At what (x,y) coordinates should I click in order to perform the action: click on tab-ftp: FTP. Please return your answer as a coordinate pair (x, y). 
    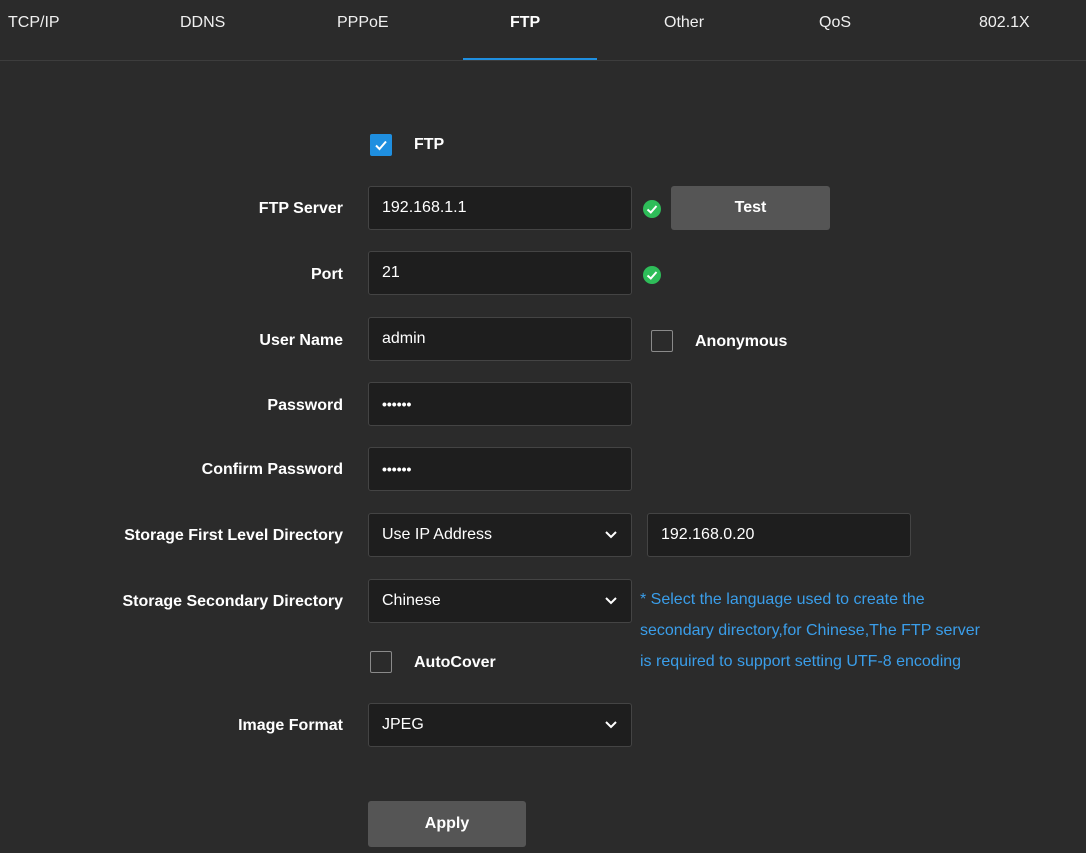
    Looking at the image, I should click on (525, 23).